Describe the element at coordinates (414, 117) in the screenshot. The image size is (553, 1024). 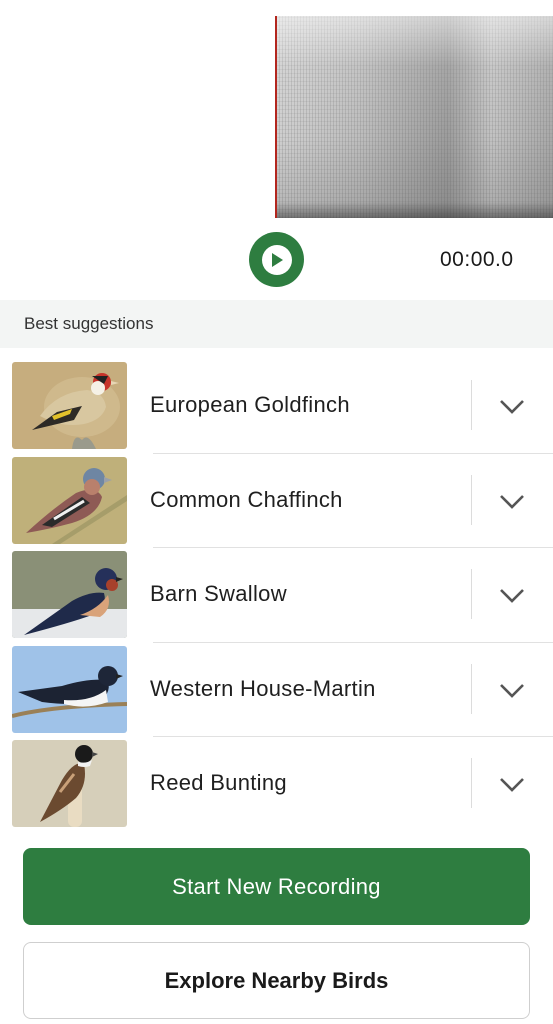
I see `spectrogram` at that location.